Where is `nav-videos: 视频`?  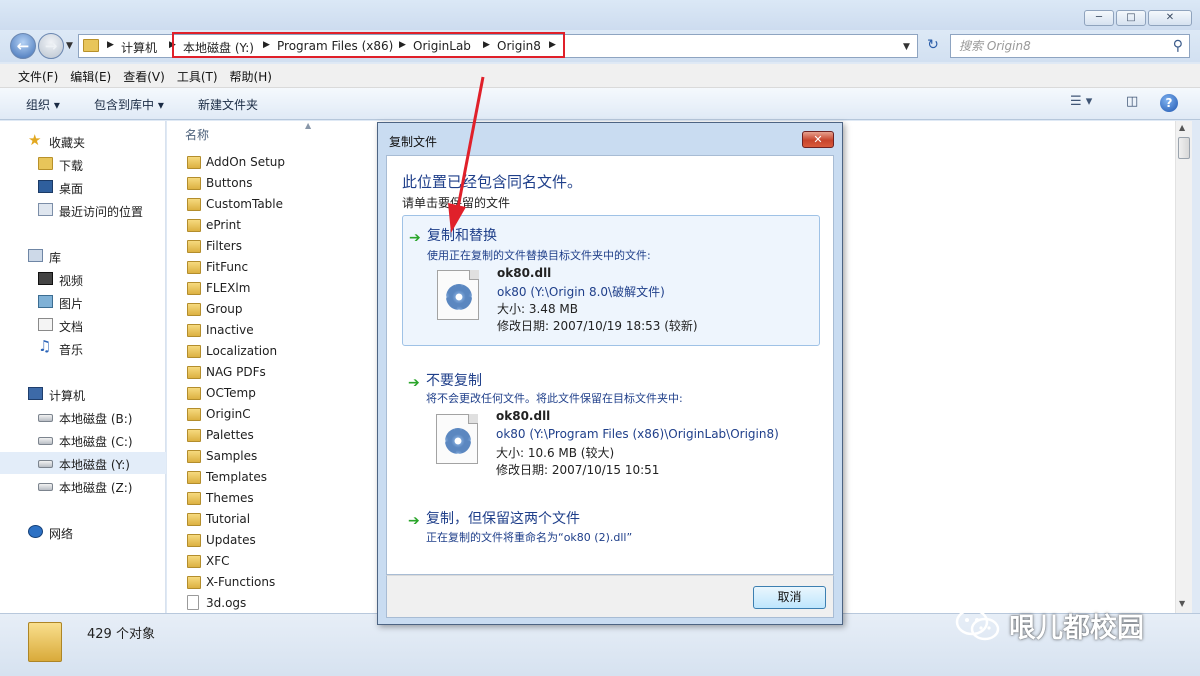
nav-videos: 视频 is located at coordinates (83, 279).